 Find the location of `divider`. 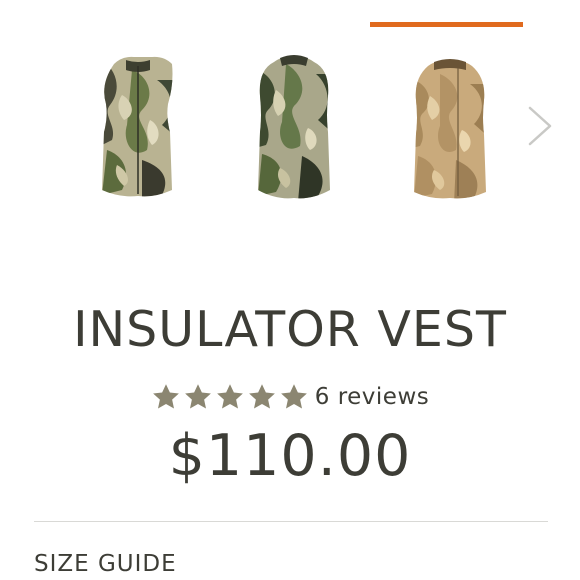

divider is located at coordinates (291, 521).